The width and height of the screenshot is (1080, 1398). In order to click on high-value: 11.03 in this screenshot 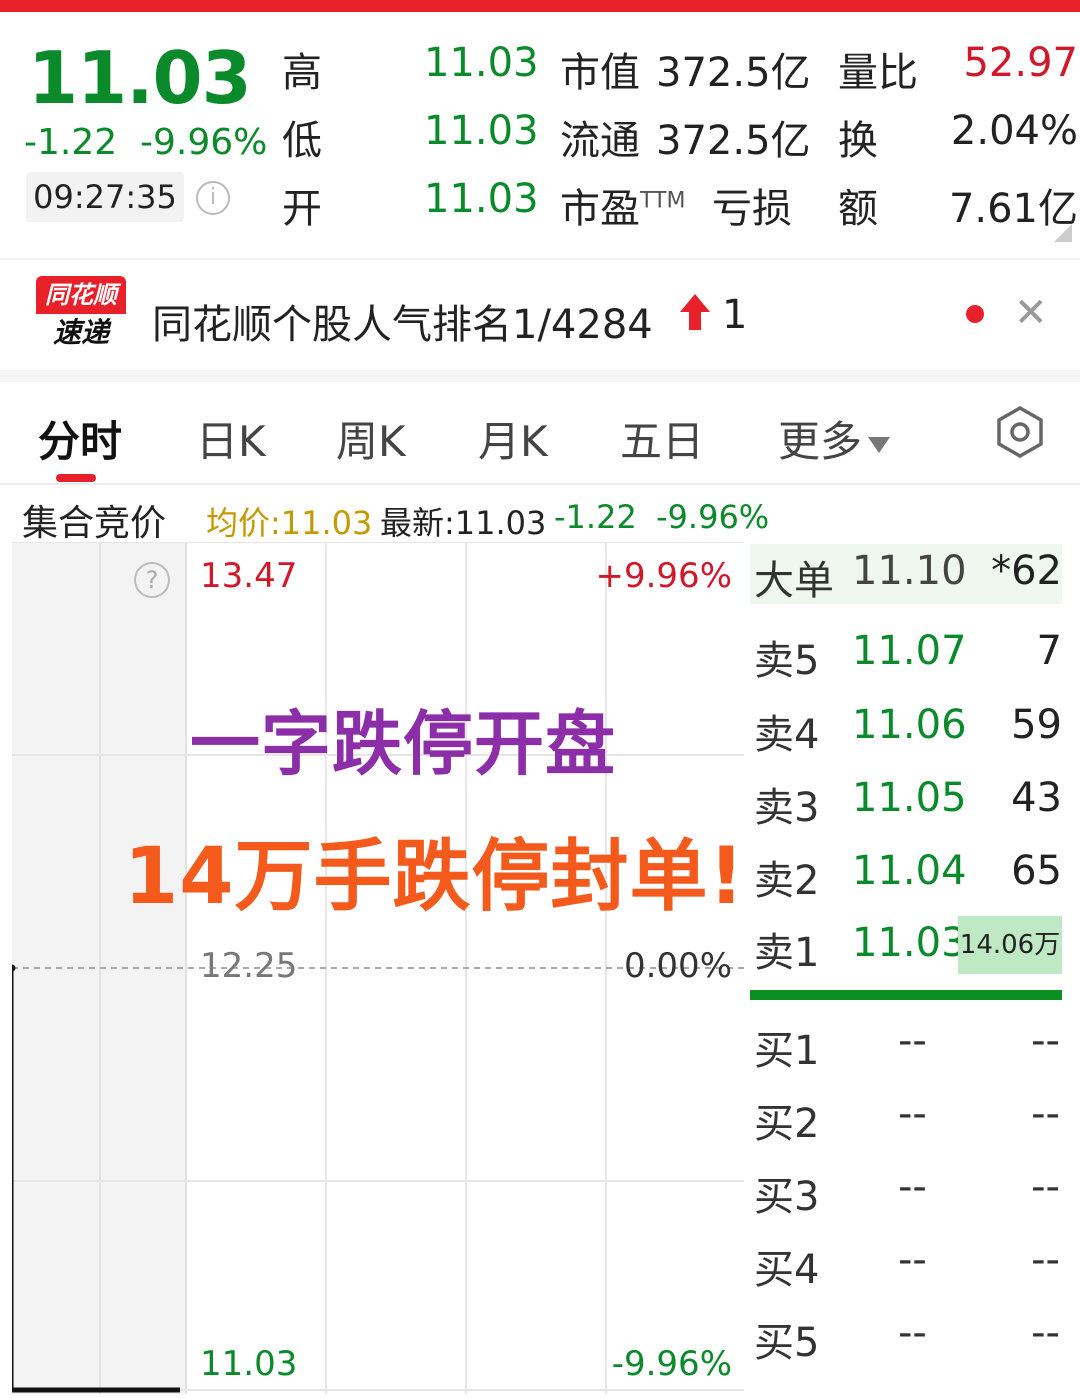, I will do `click(481, 63)`.